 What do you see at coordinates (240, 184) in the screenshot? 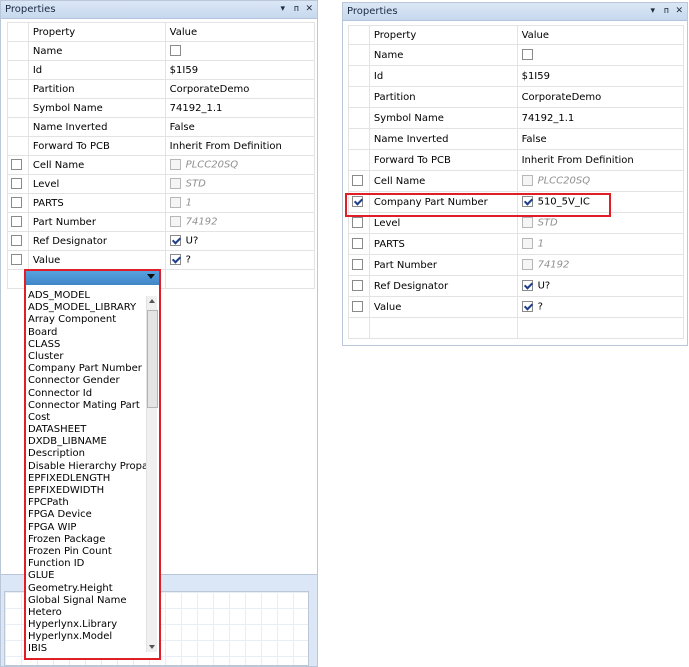
I see `property-value-cell: STD` at bounding box center [240, 184].